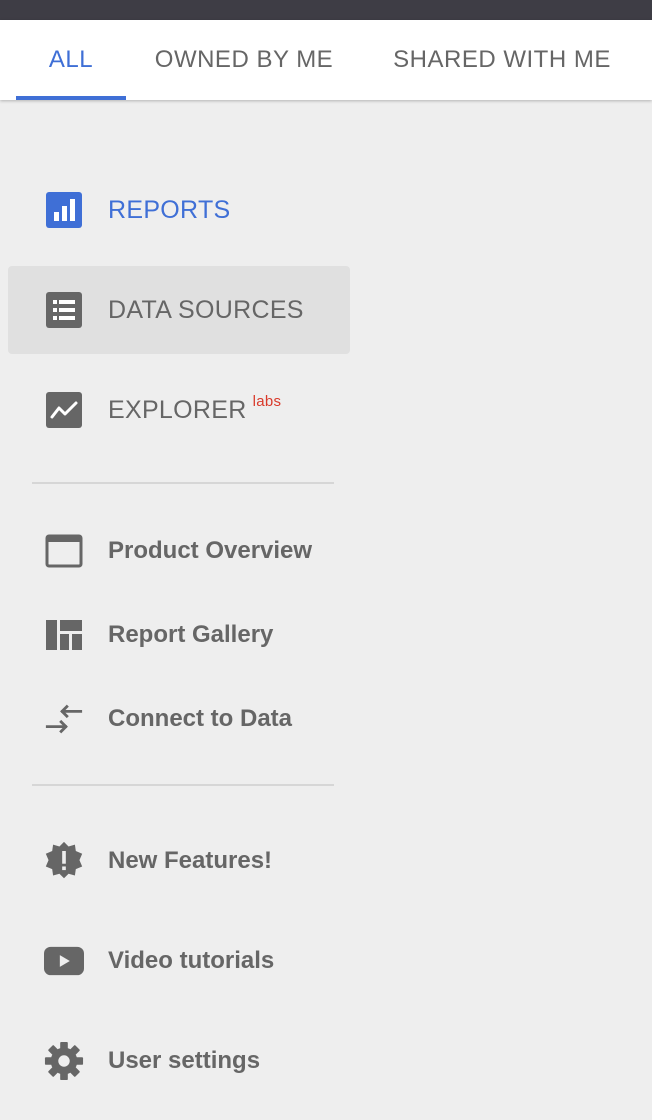 The image size is (652, 1120). I want to click on gear-icon, so click(64, 1061).